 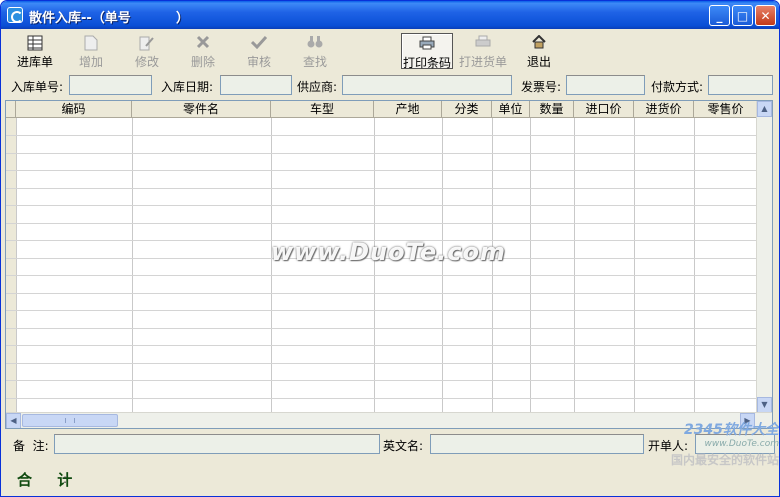 I want to click on in-date-field, so click(x=256, y=85).